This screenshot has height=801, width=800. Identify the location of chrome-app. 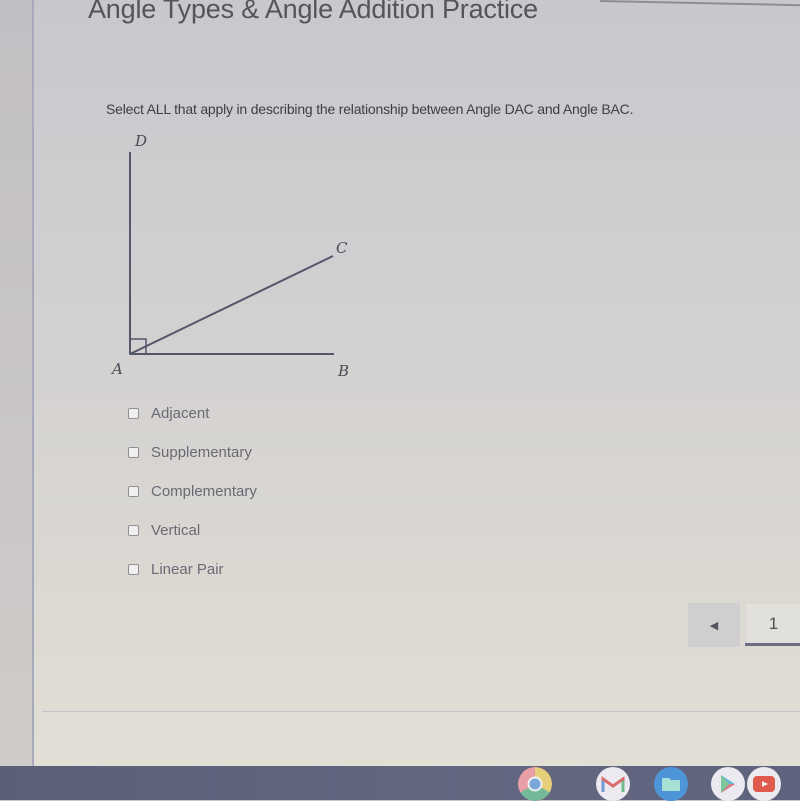
(535, 784).